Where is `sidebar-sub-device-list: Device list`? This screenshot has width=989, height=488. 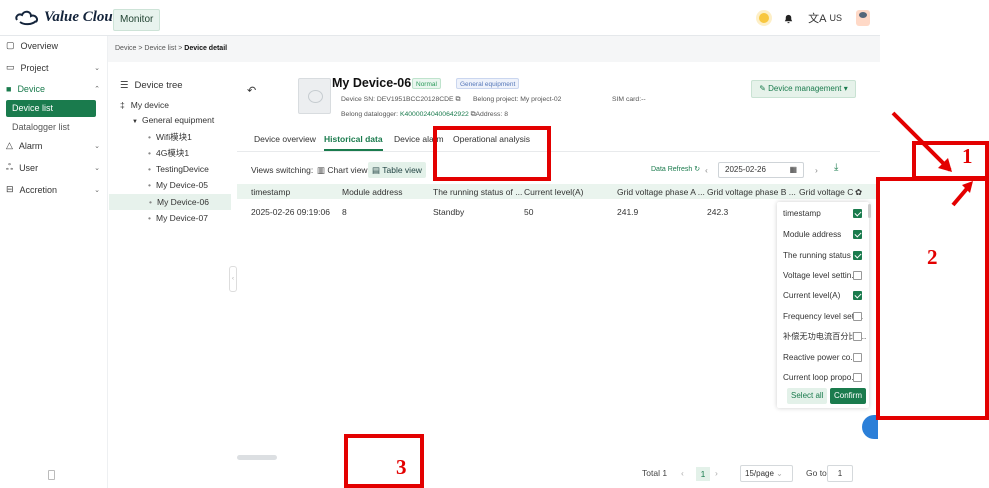 sidebar-sub-device-list: Device list is located at coordinates (51, 108).